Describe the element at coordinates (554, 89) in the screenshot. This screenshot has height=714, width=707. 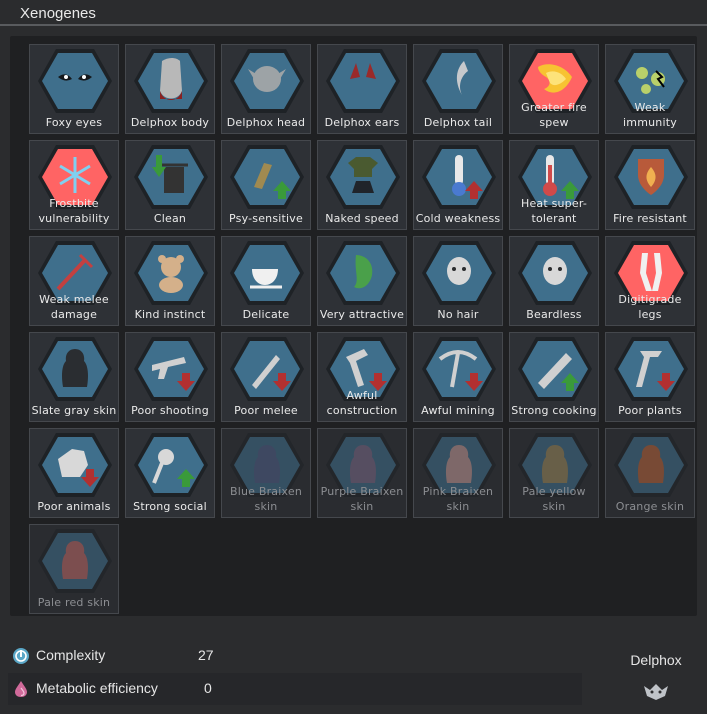
I see `gene-card: Greater fire spew` at that location.